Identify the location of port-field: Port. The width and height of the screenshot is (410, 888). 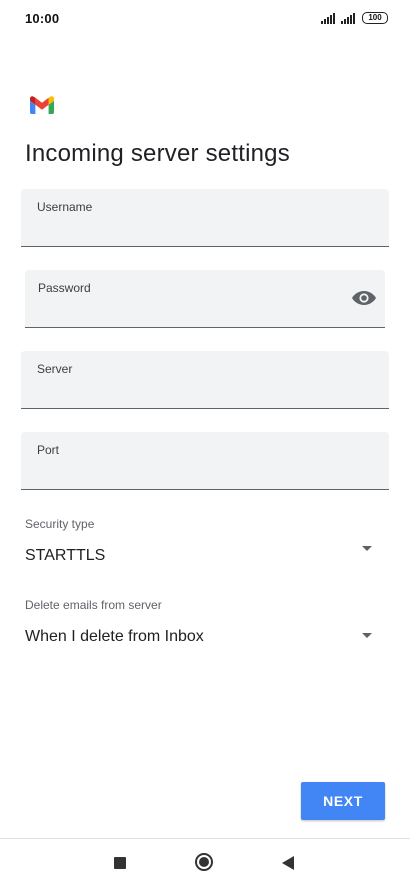
(205, 461).